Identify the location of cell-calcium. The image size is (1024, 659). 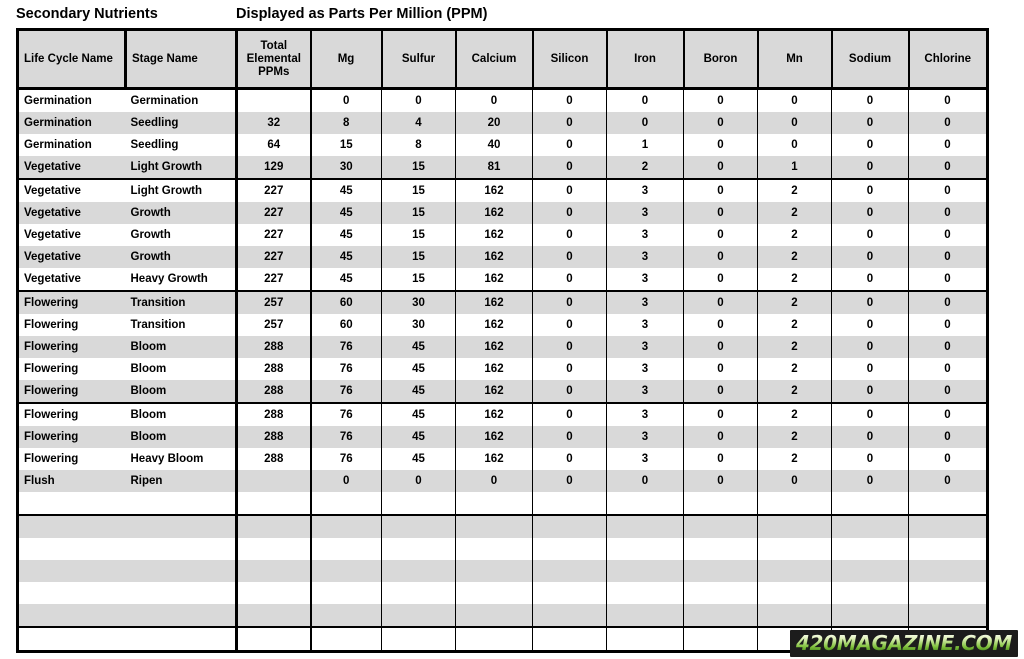
(494, 526).